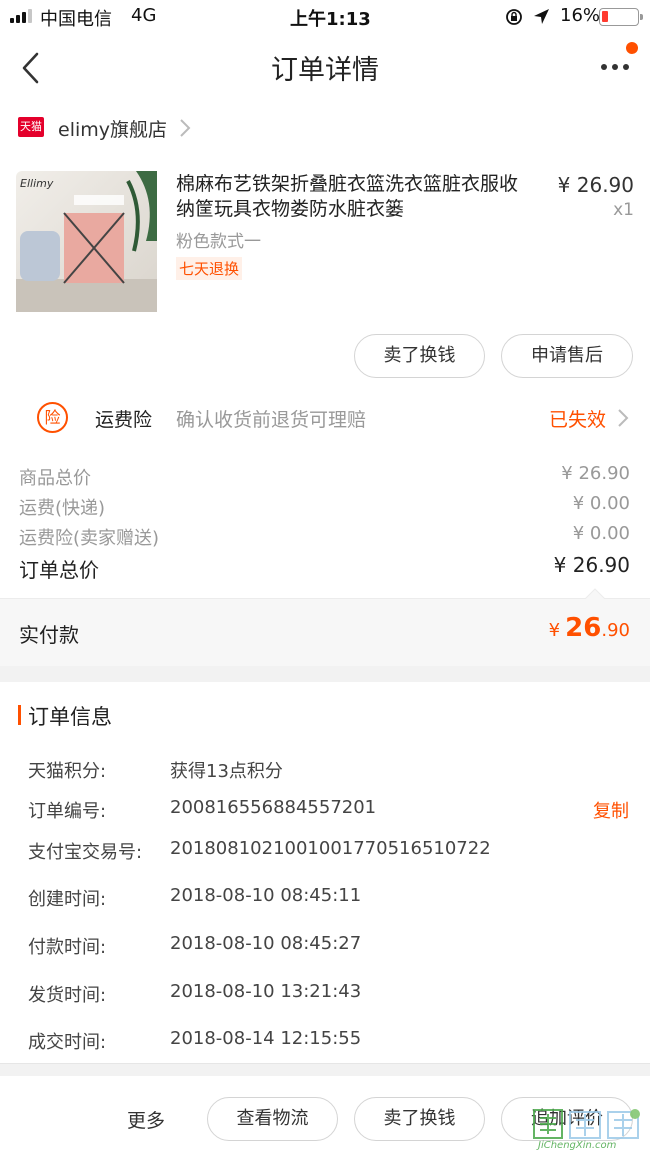 The height and width of the screenshot is (1155, 650). Describe the element at coordinates (325, 674) in the screenshot. I see `section-divider` at that location.